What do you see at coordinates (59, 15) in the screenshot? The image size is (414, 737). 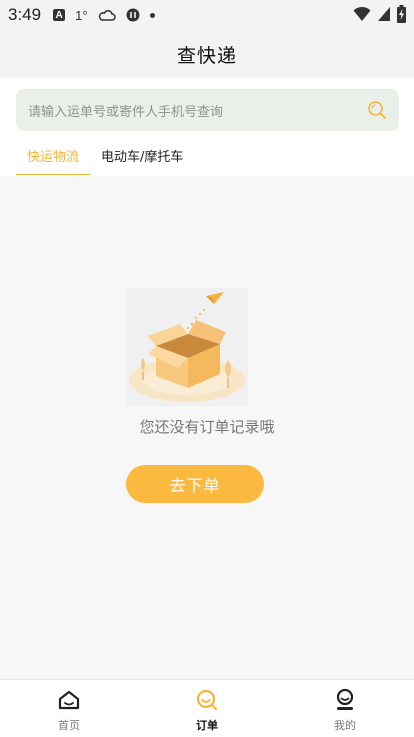 I see `app-notification-icon: A` at bounding box center [59, 15].